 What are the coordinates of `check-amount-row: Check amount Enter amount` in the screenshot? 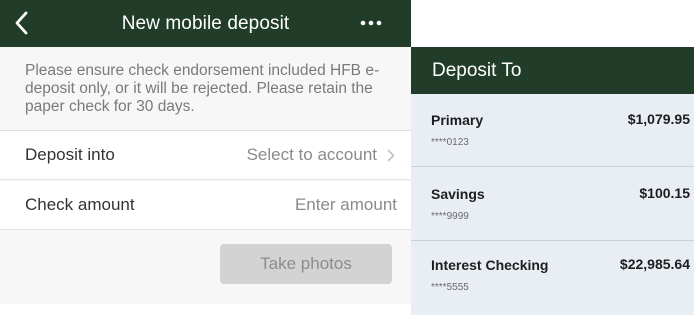 It's located at (205, 205).